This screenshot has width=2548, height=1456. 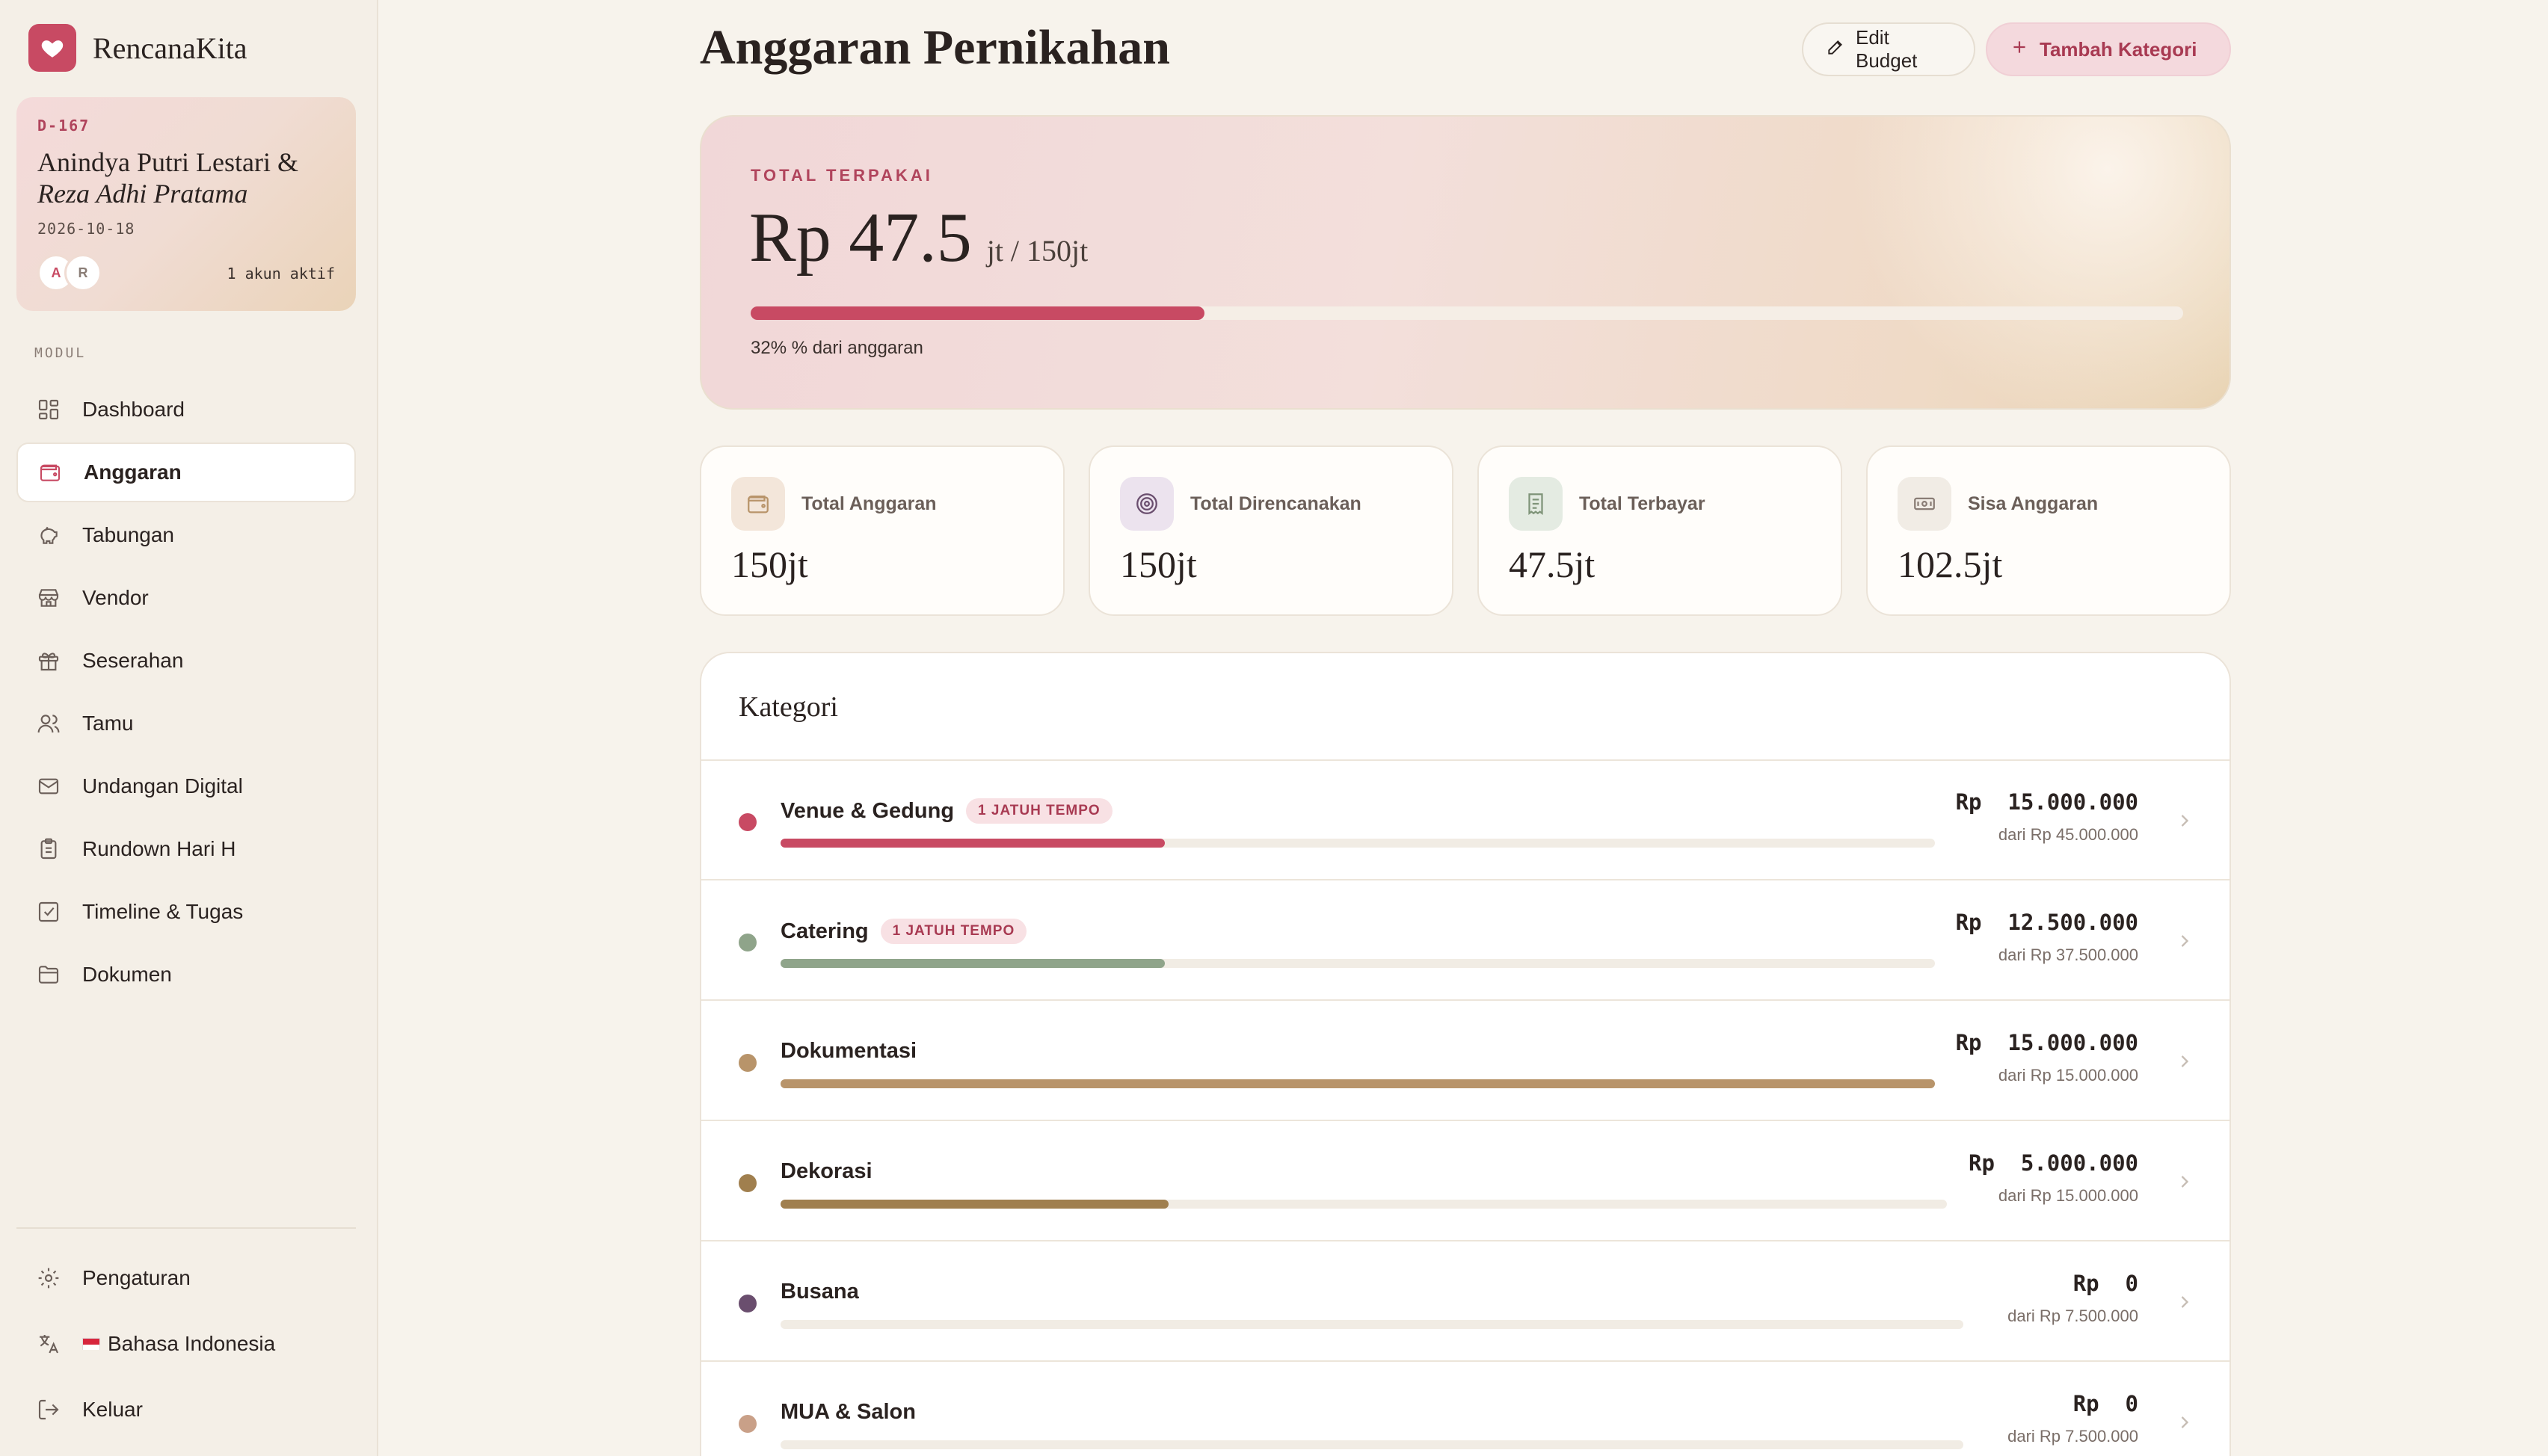 What do you see at coordinates (978, 313) in the screenshot?
I see `total-spent-progress-fill` at bounding box center [978, 313].